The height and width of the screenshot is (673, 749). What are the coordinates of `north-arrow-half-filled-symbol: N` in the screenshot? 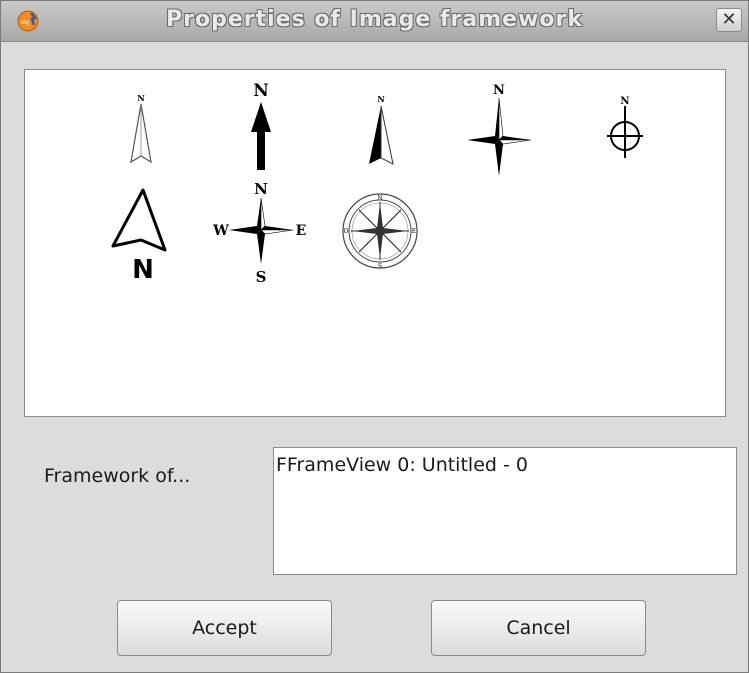 It's located at (381, 130).